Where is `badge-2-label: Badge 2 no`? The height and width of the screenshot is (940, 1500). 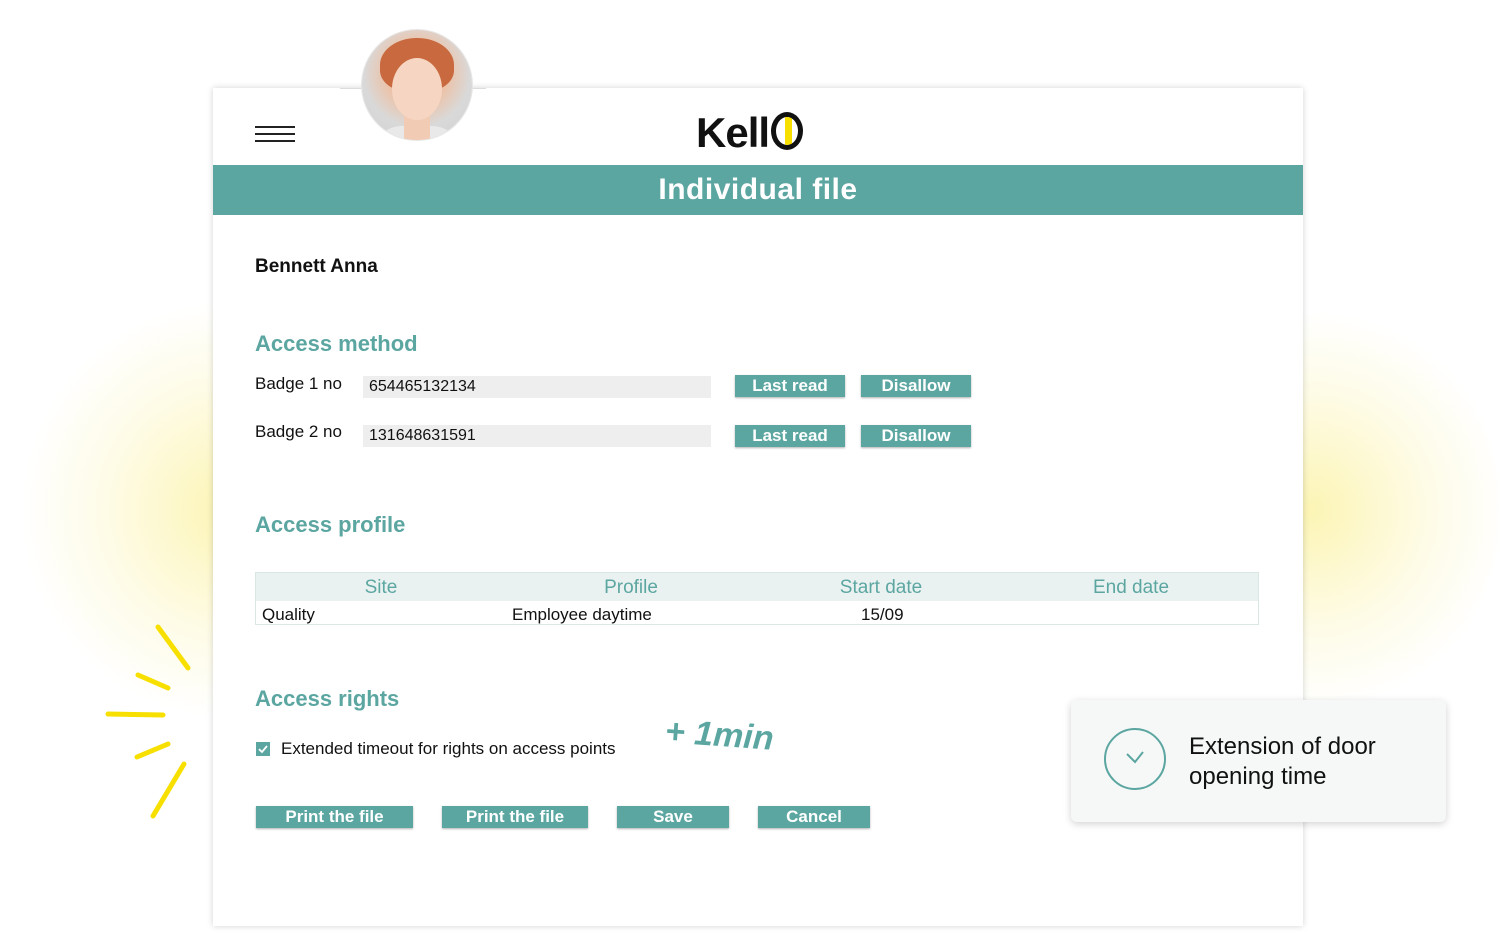
badge-2-label: Badge 2 no is located at coordinates (298, 431).